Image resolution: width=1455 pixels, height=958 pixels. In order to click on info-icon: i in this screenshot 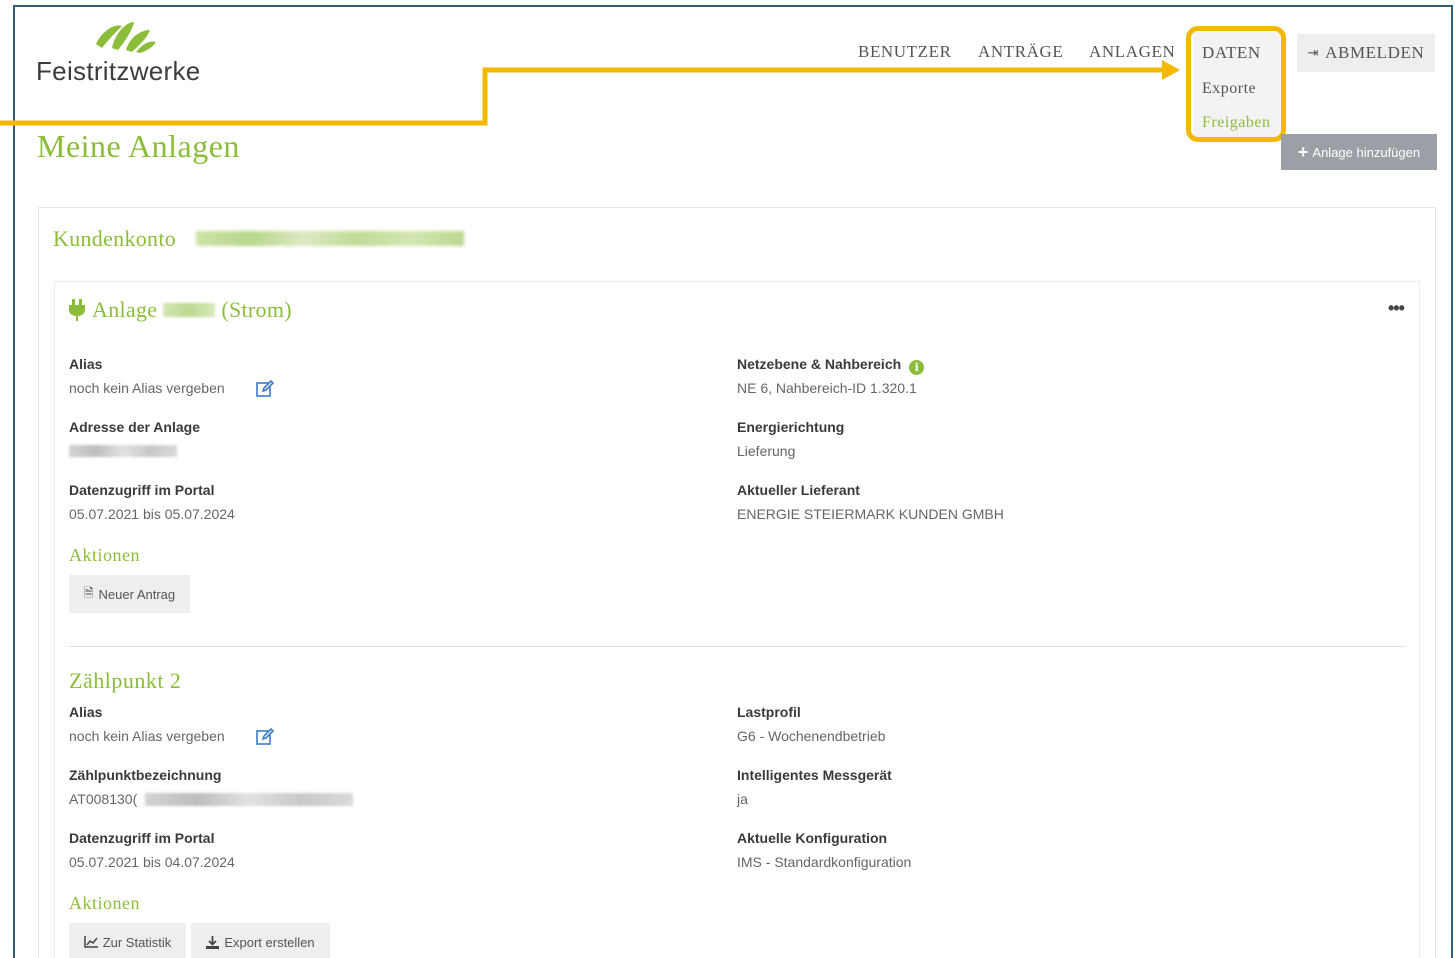, I will do `click(917, 367)`.